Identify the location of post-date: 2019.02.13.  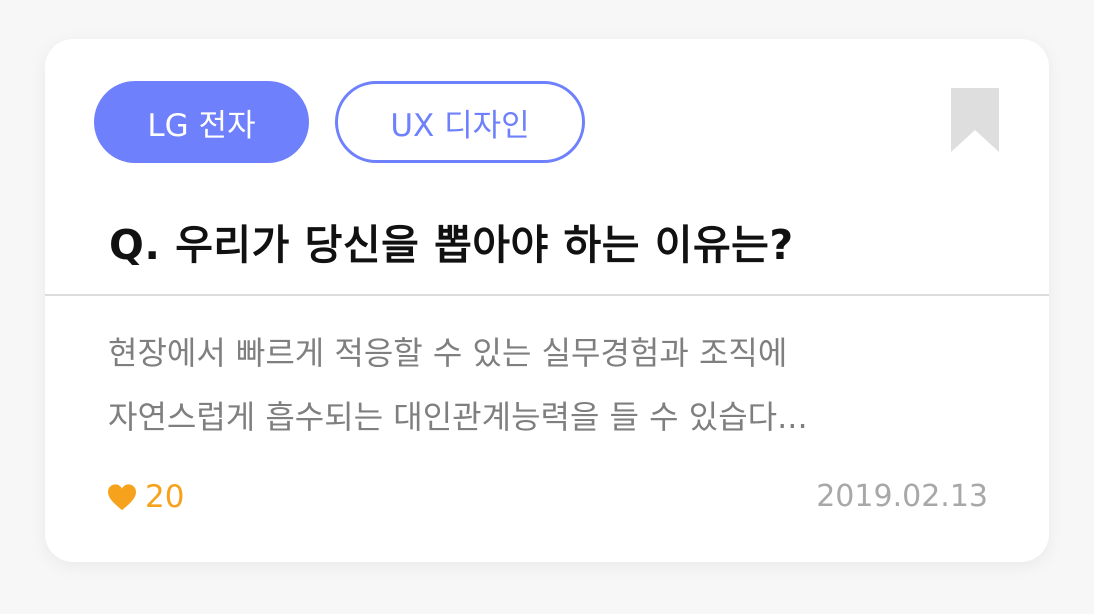
(902, 496).